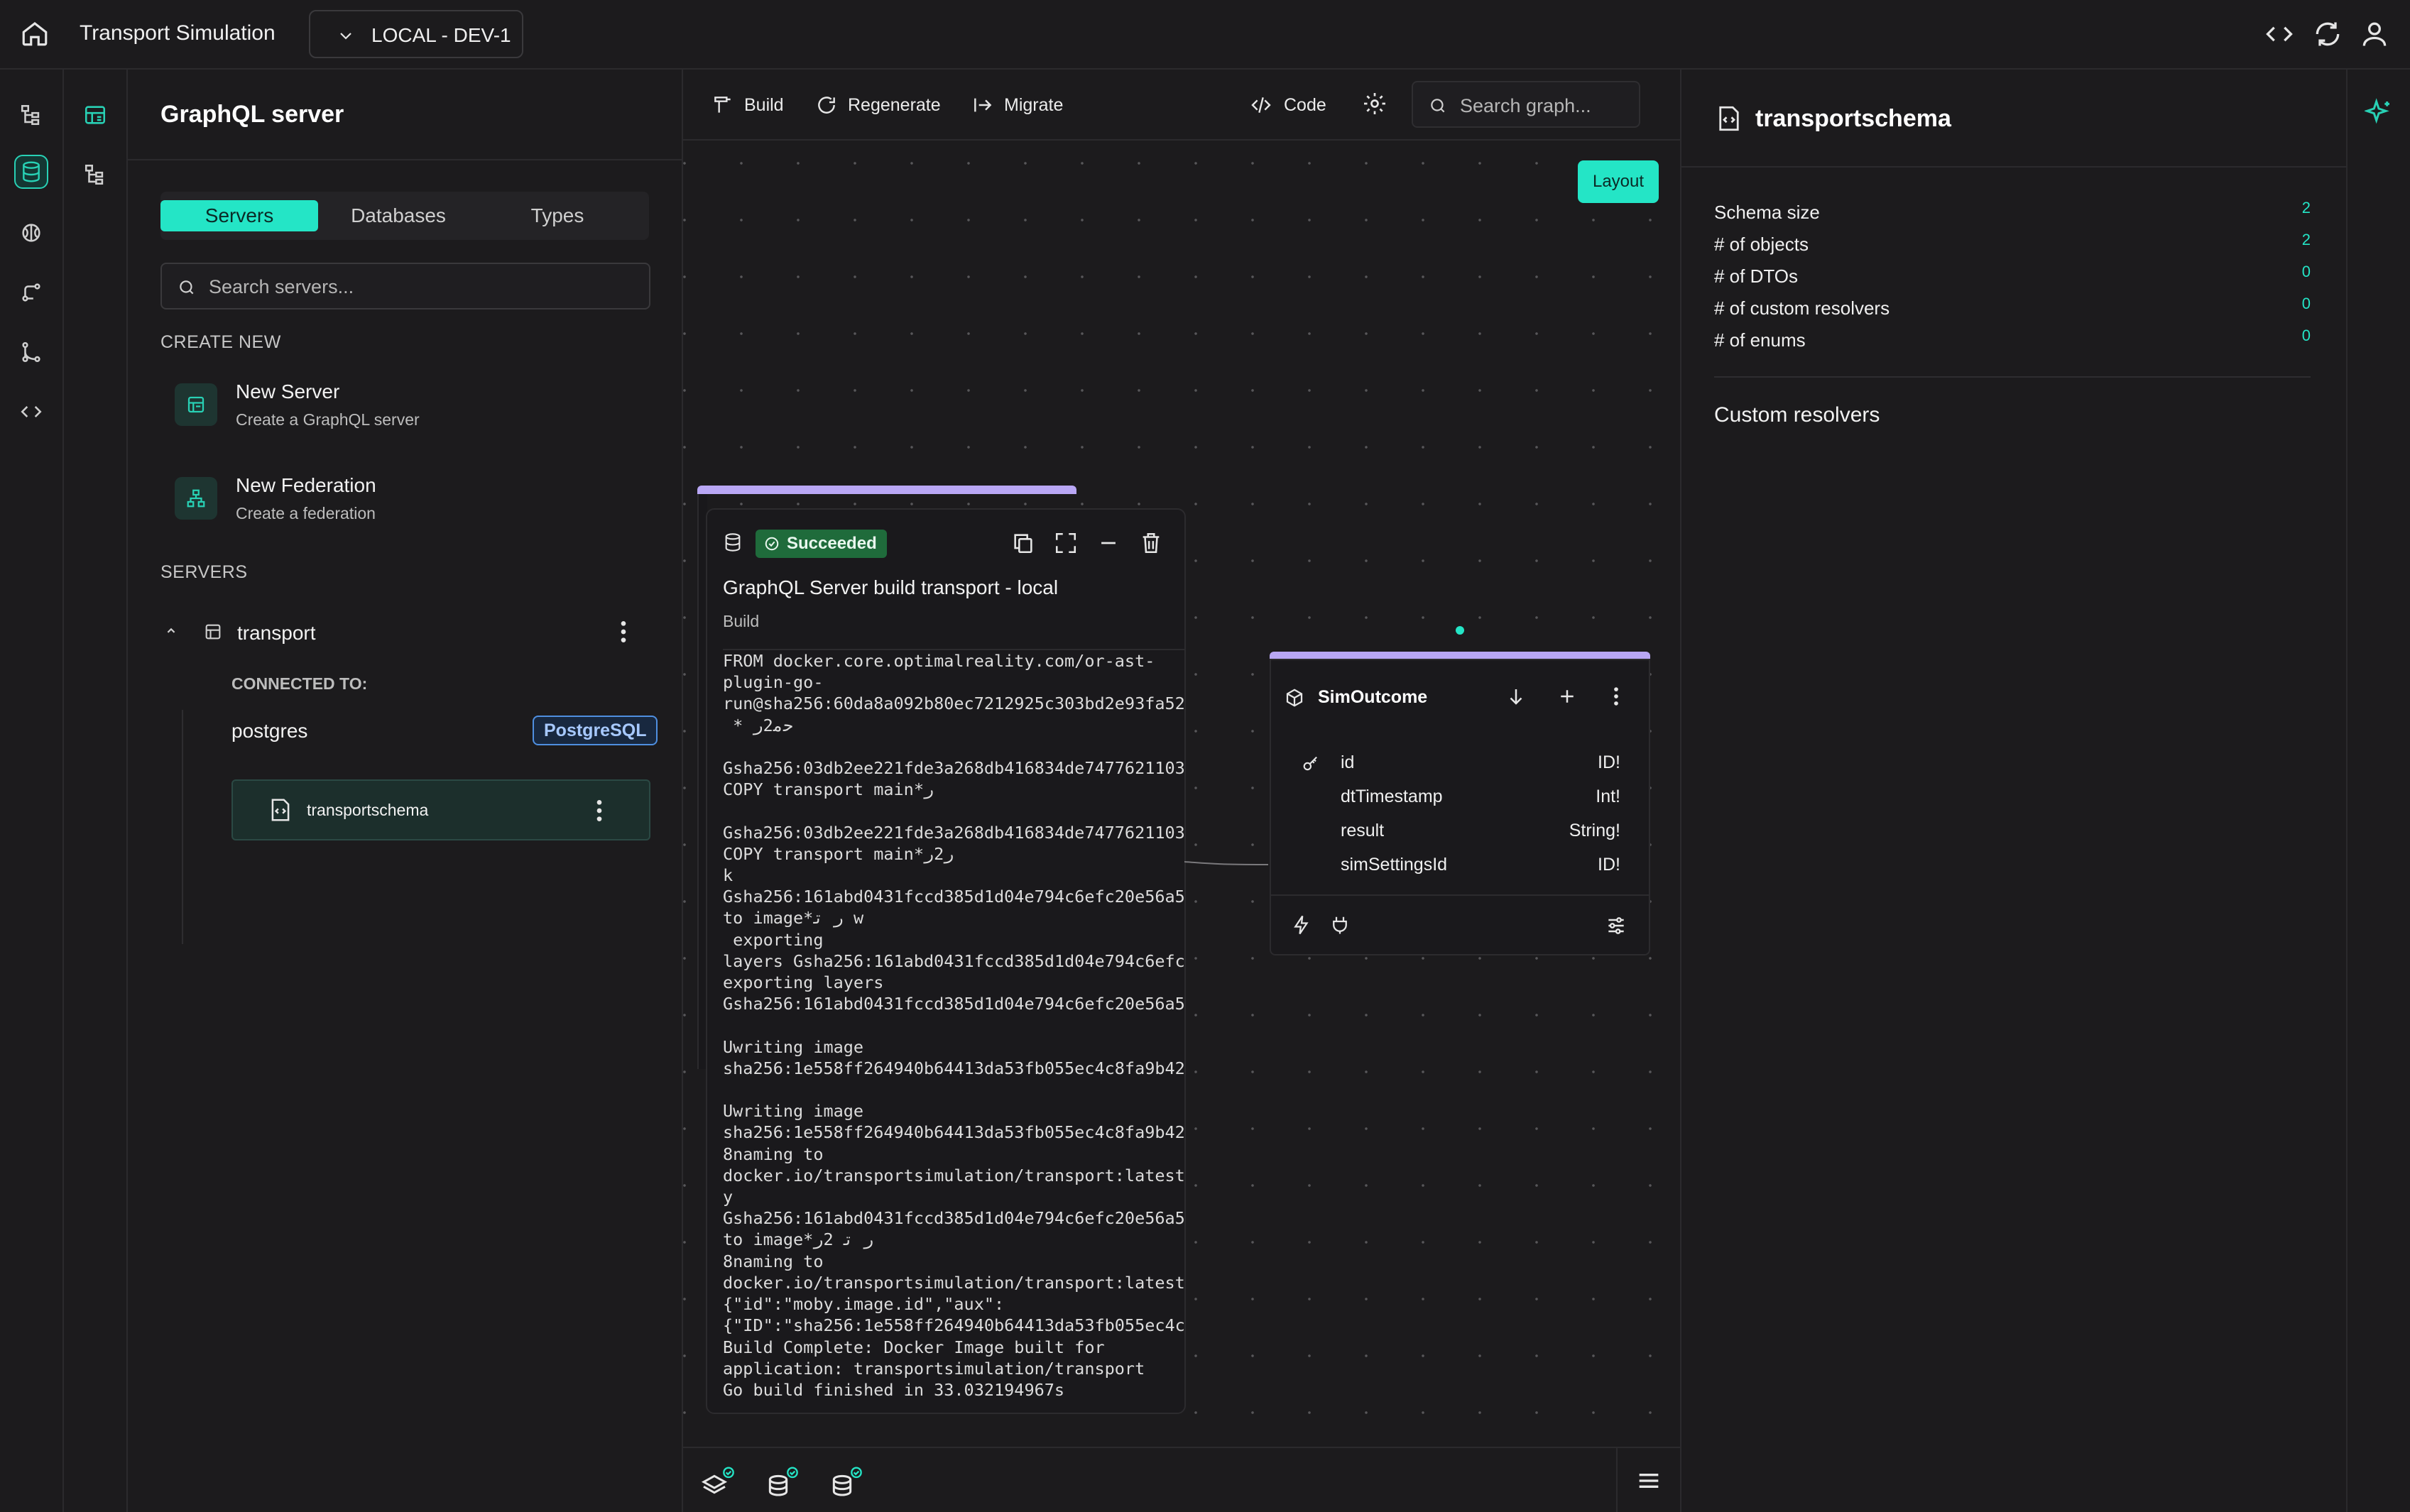 Image resolution: width=2410 pixels, height=1512 pixels. I want to click on environment-select: LOCAL - DEV-1, so click(416, 34).